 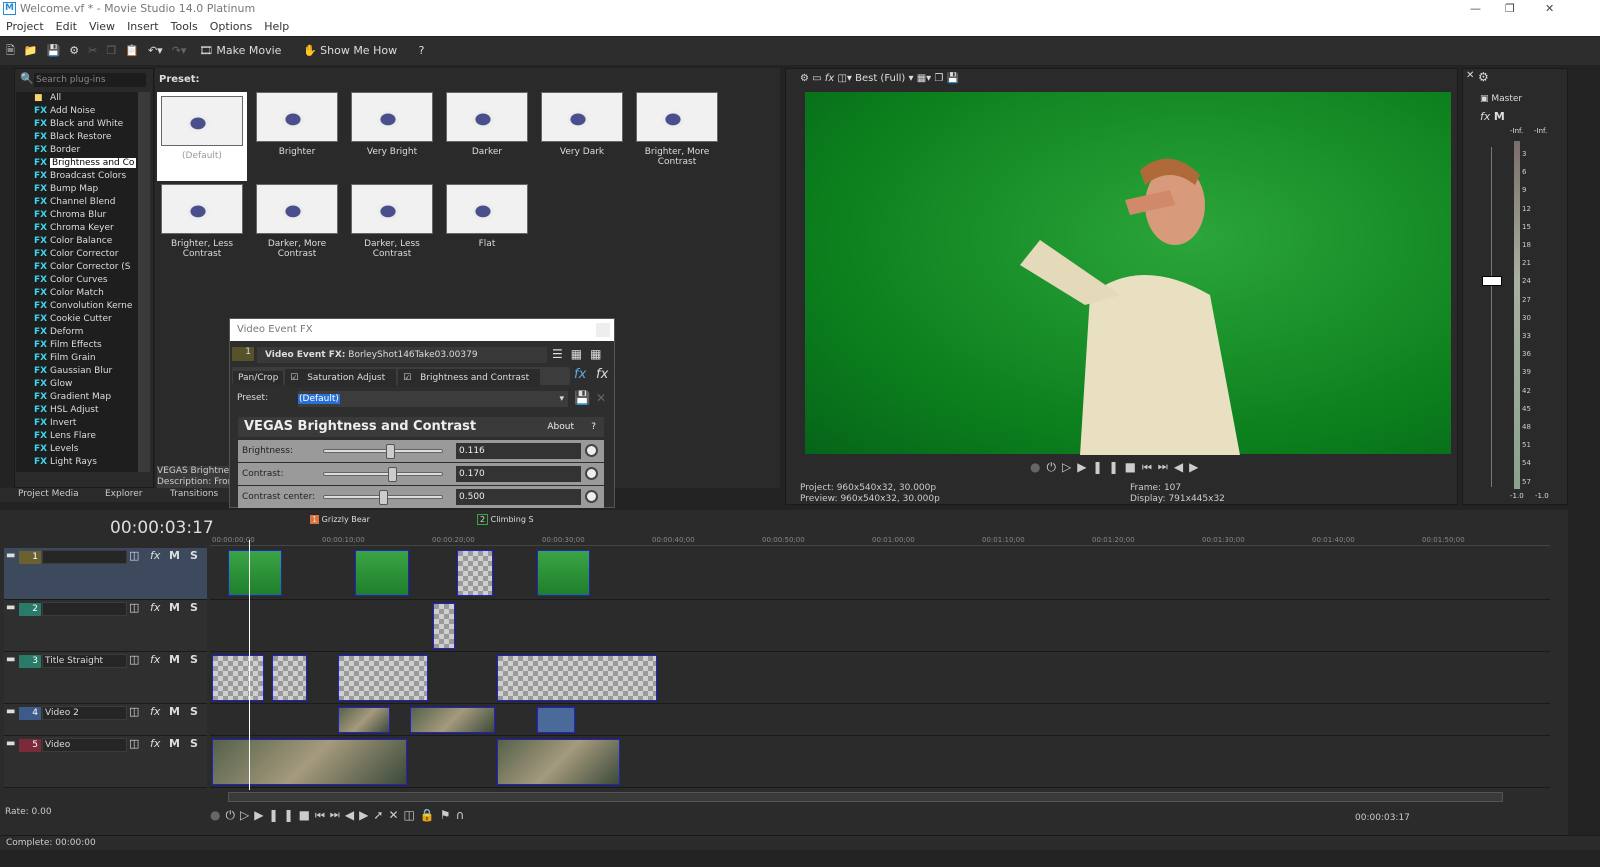 I want to click on master-fader, so click(x=1492, y=281).